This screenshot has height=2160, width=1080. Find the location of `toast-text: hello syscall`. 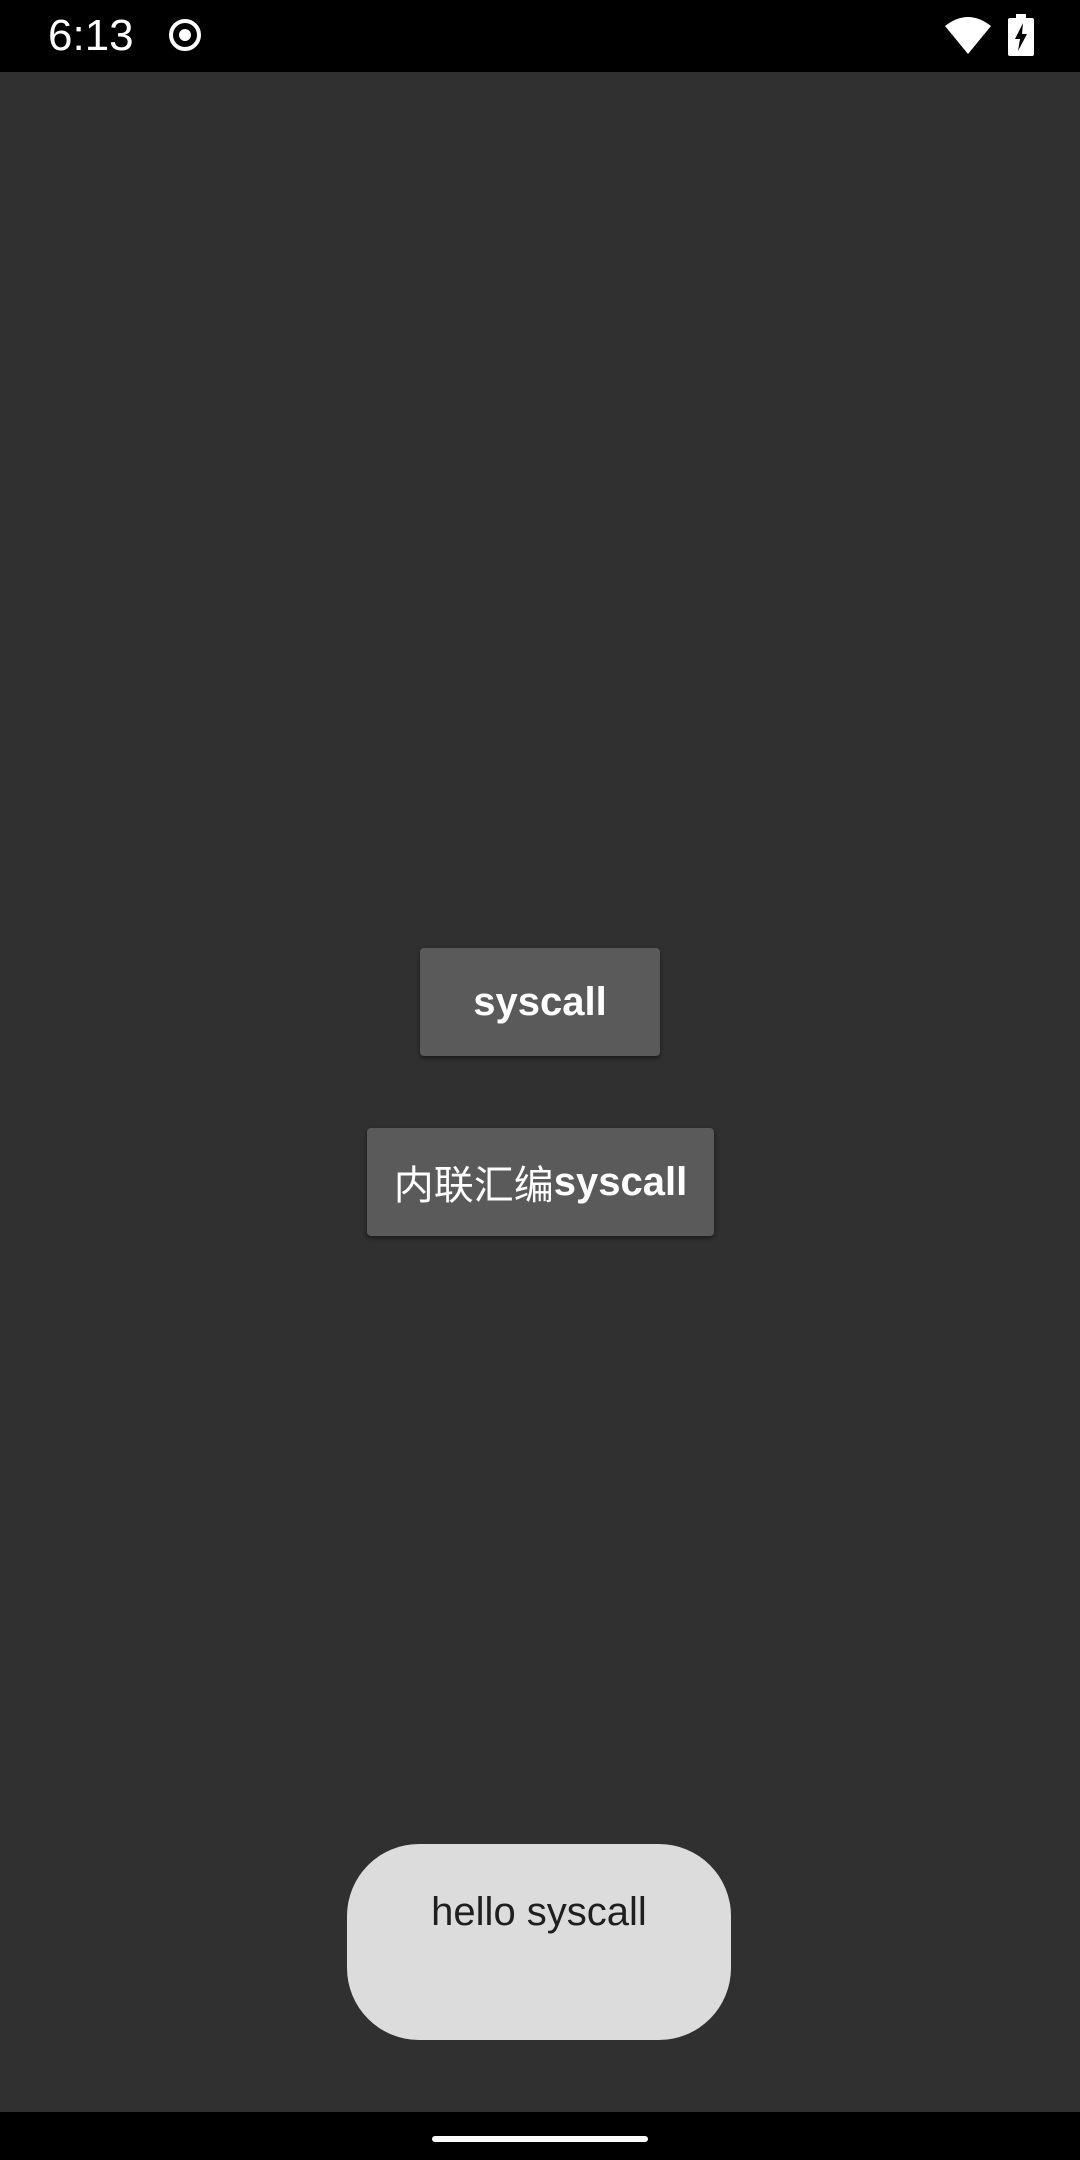

toast-text: hello syscall is located at coordinates (539, 1912).